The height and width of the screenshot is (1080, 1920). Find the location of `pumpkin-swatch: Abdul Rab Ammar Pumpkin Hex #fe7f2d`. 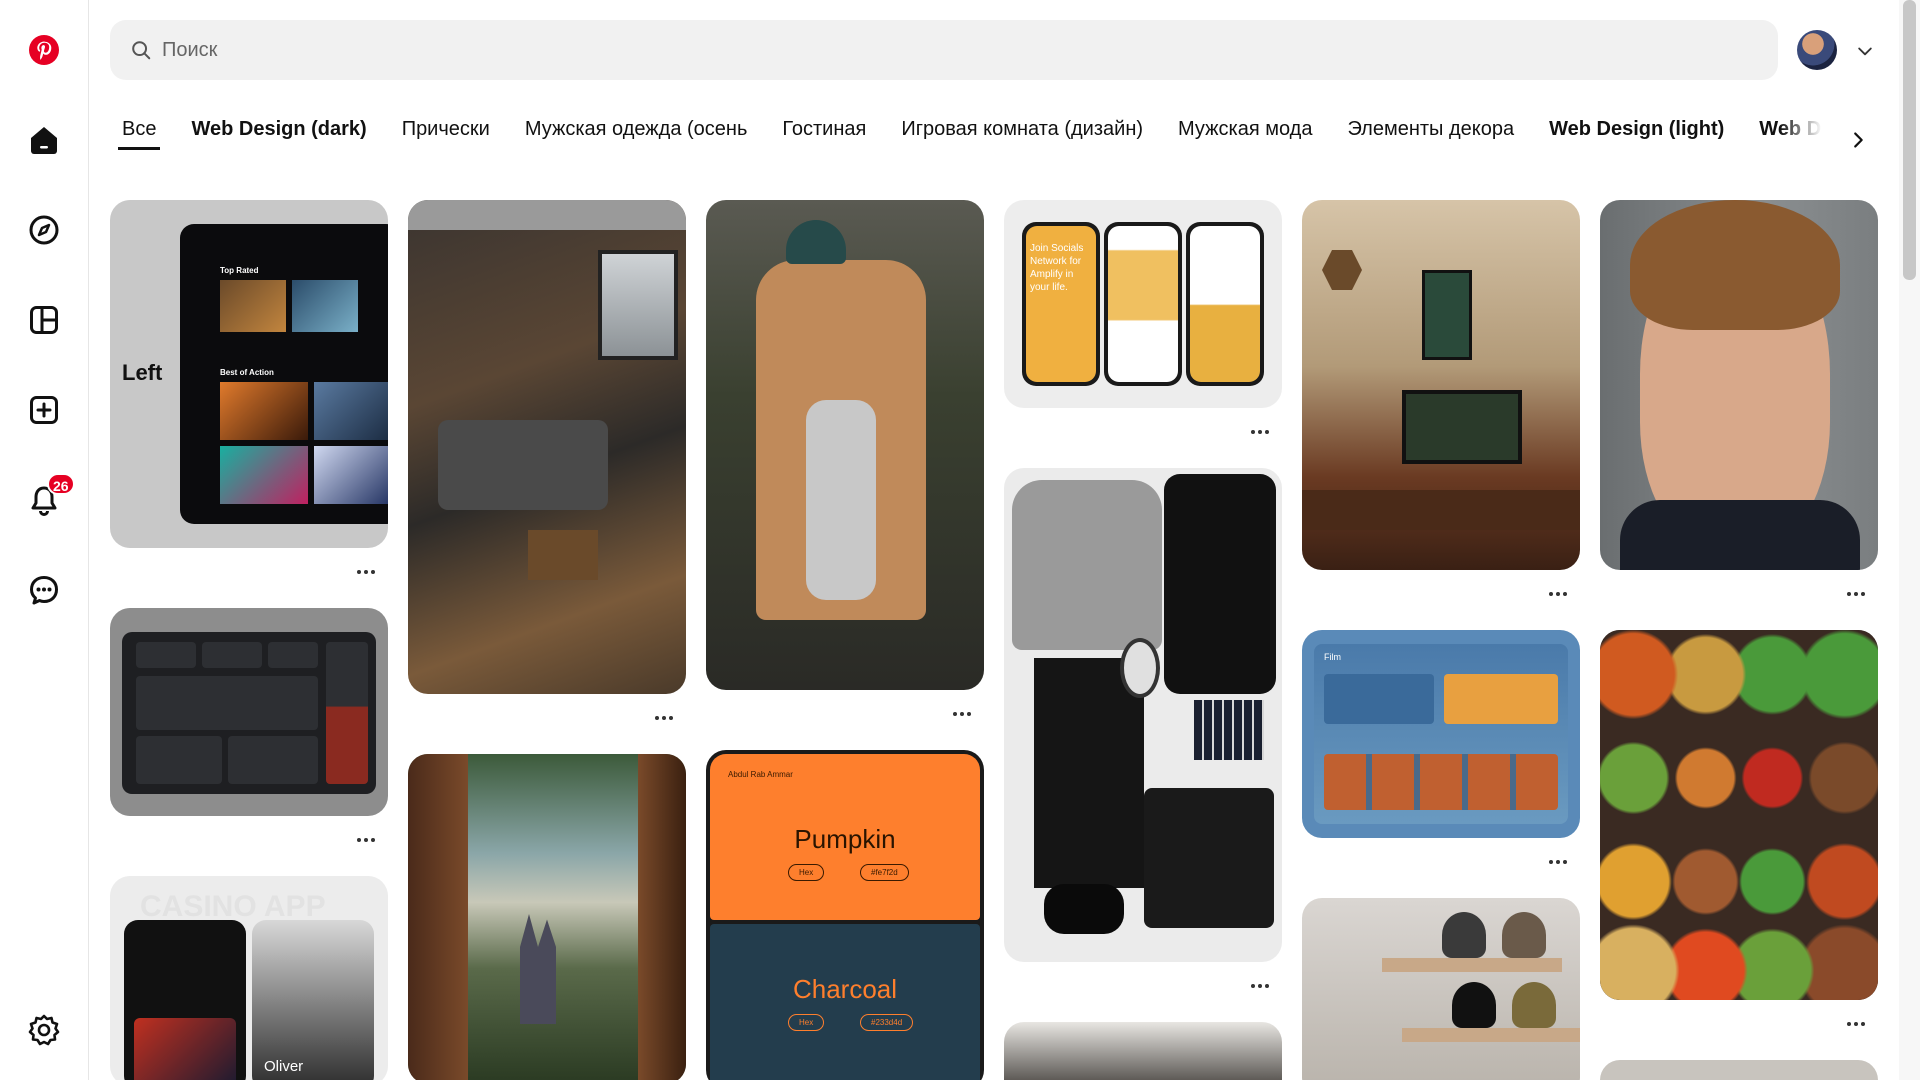

pumpkin-swatch: Abdul Rab Ammar Pumpkin Hex #fe7f2d is located at coordinates (845, 837).